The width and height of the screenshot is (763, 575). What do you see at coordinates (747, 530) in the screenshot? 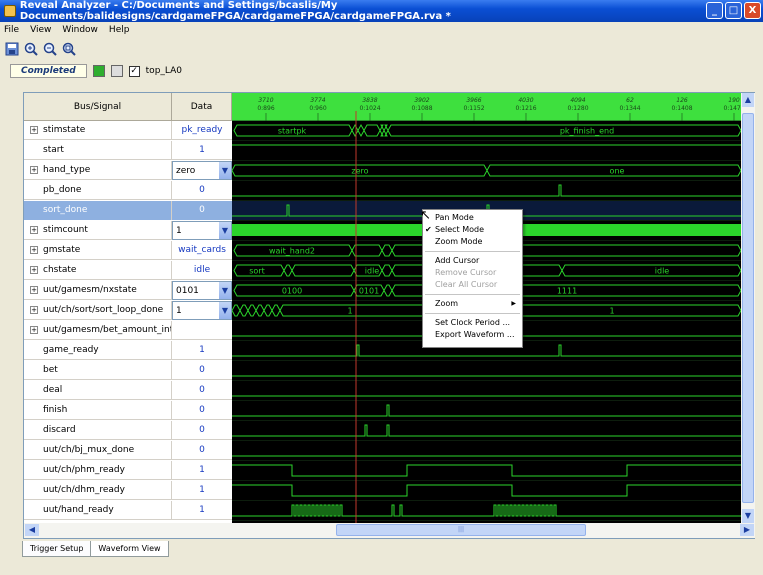
I see `scroll-right-icon: ▶` at bounding box center [747, 530].